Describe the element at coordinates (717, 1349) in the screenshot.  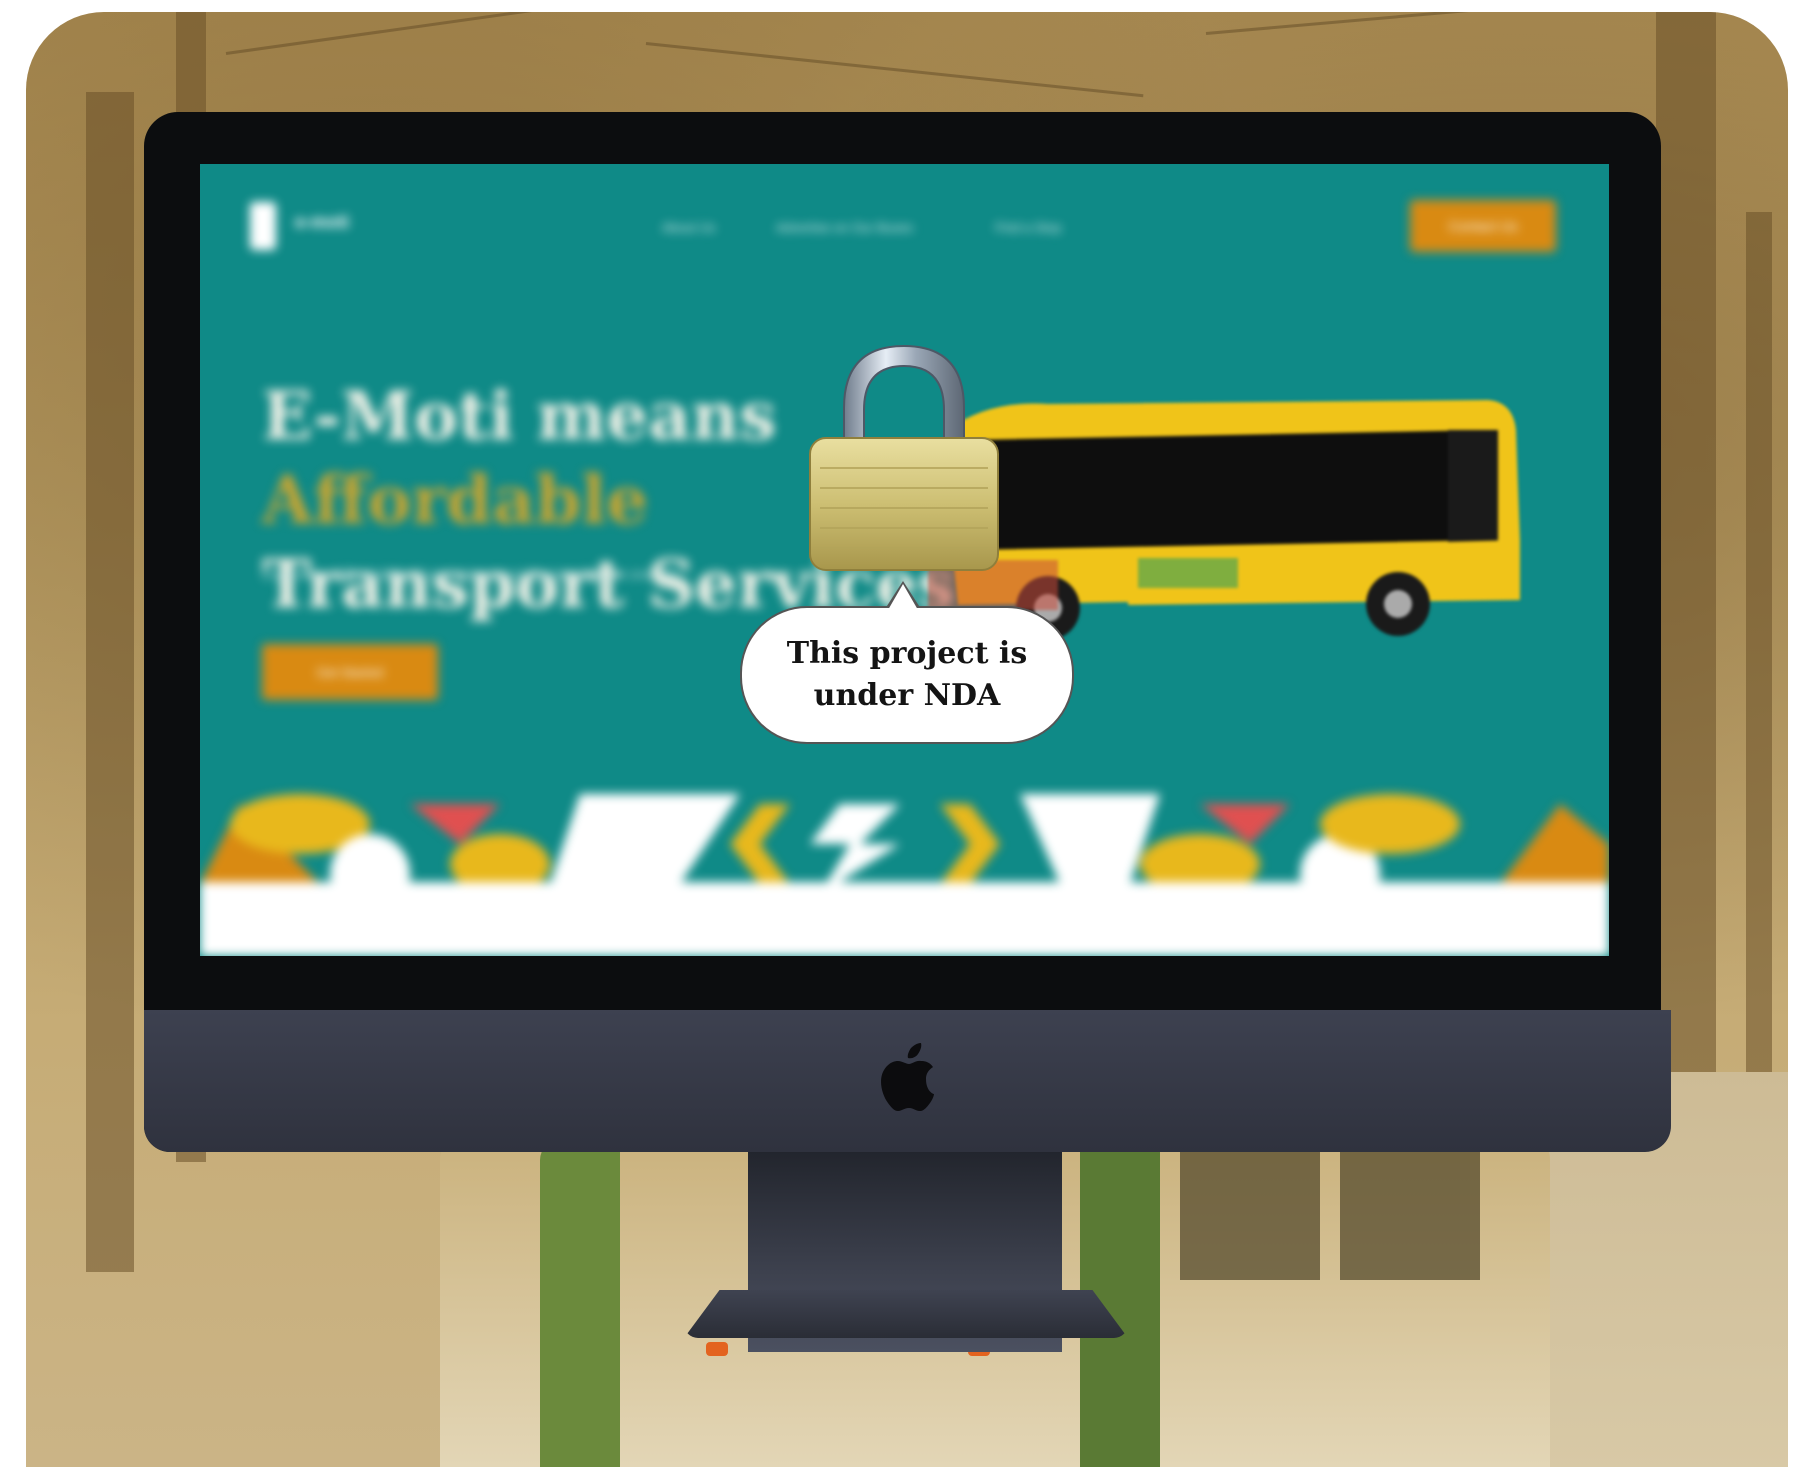
I see `tram-light` at that location.